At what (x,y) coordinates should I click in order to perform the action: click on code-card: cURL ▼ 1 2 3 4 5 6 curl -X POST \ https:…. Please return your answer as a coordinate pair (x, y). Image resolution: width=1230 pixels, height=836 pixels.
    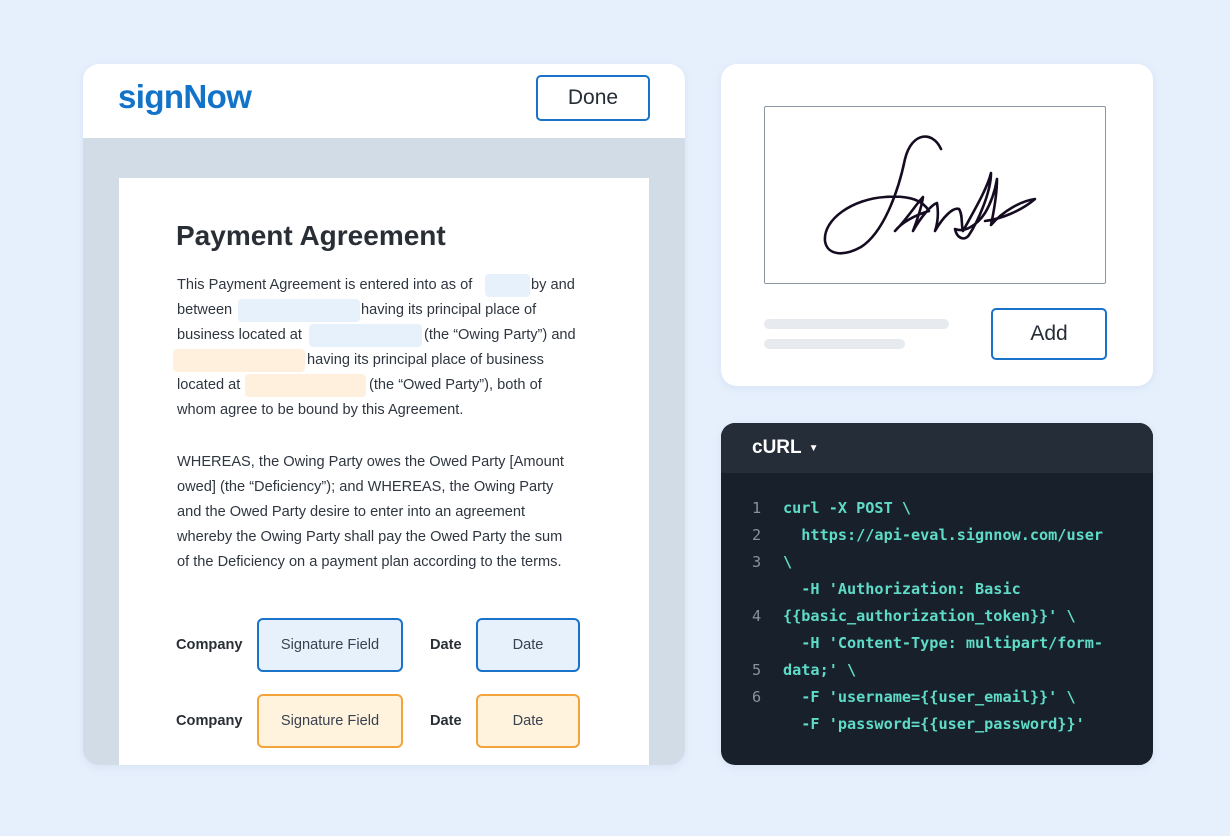
    Looking at the image, I should click on (937, 594).